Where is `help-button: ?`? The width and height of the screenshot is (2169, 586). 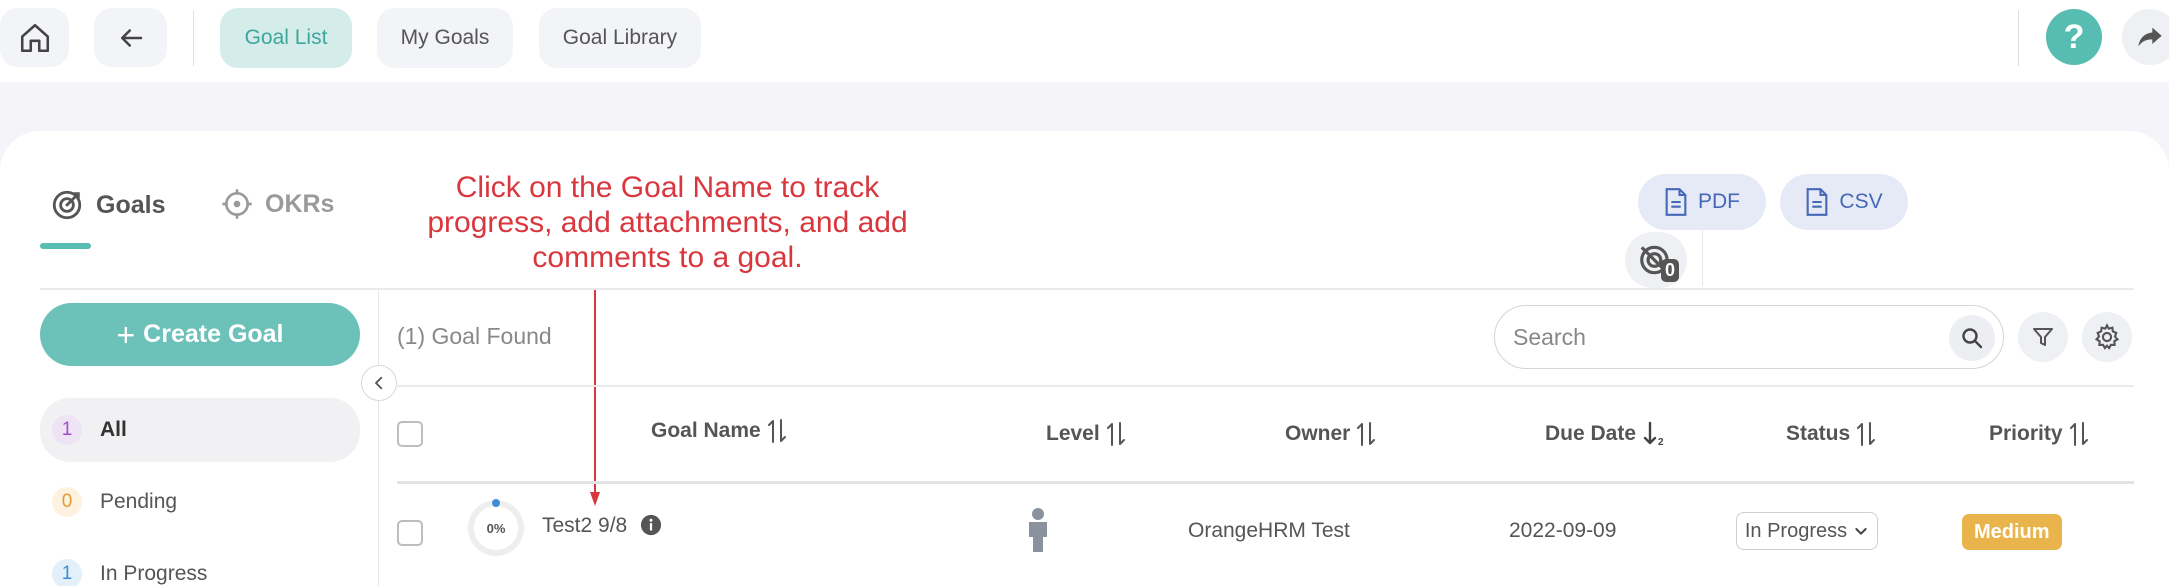 help-button: ? is located at coordinates (2074, 37).